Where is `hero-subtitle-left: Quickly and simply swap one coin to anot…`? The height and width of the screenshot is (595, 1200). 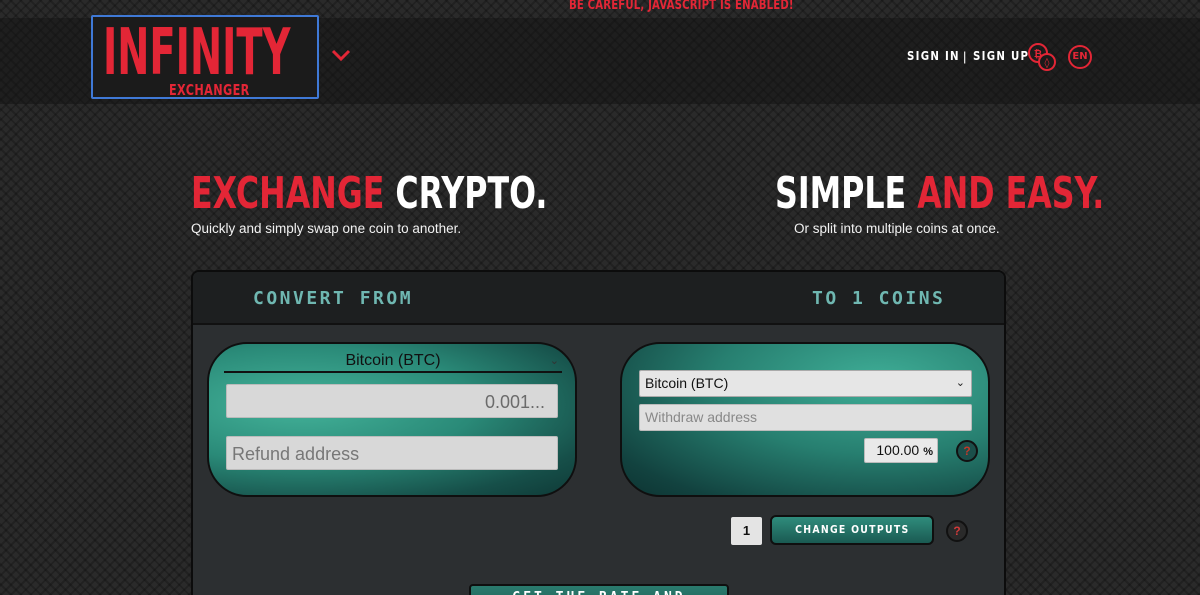
hero-subtitle-left: Quickly and simply swap one coin to anot… is located at coordinates (326, 228).